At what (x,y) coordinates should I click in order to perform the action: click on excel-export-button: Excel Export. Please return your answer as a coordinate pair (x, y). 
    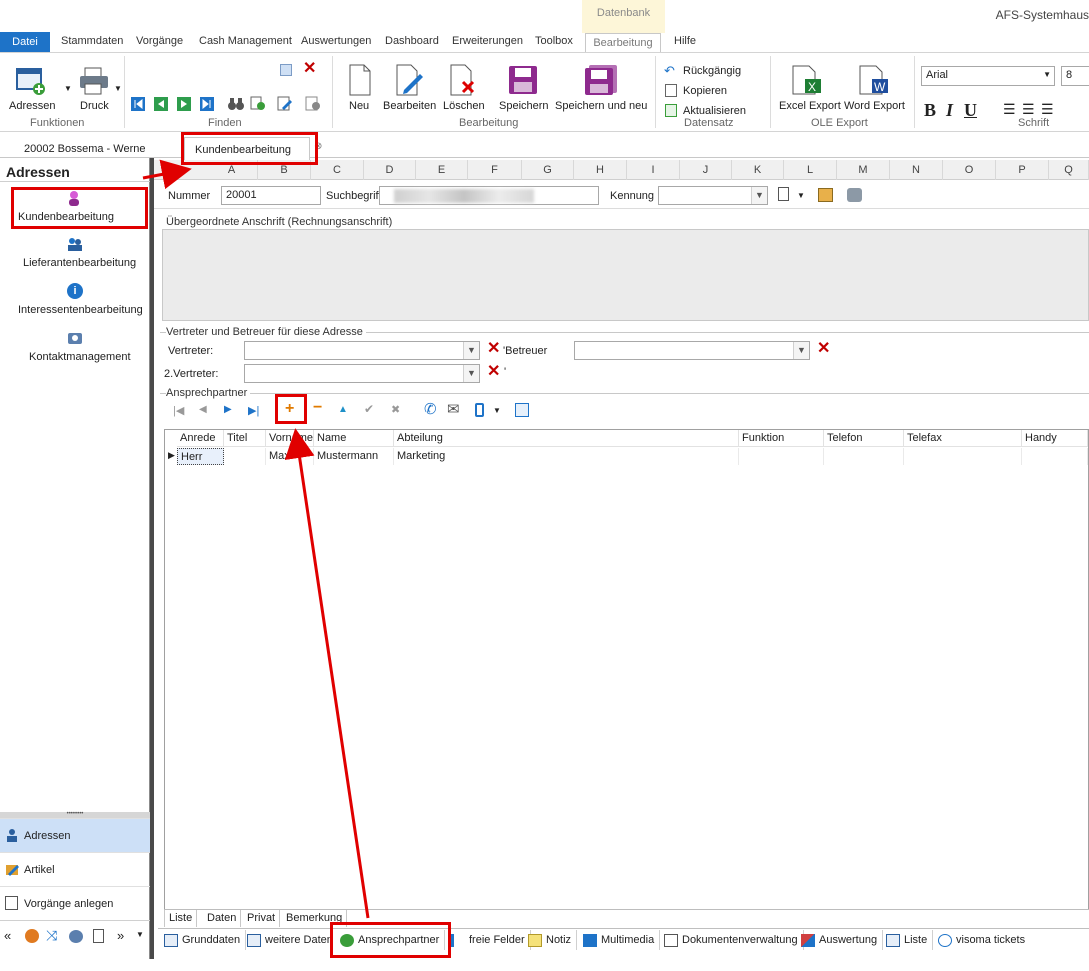
    Looking at the image, I should click on (810, 106).